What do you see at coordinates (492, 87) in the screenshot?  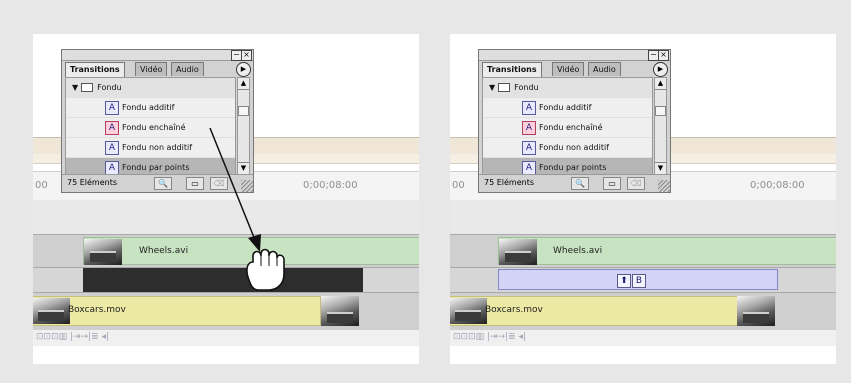 I see `disclosure-triangle-icon: ▼` at bounding box center [492, 87].